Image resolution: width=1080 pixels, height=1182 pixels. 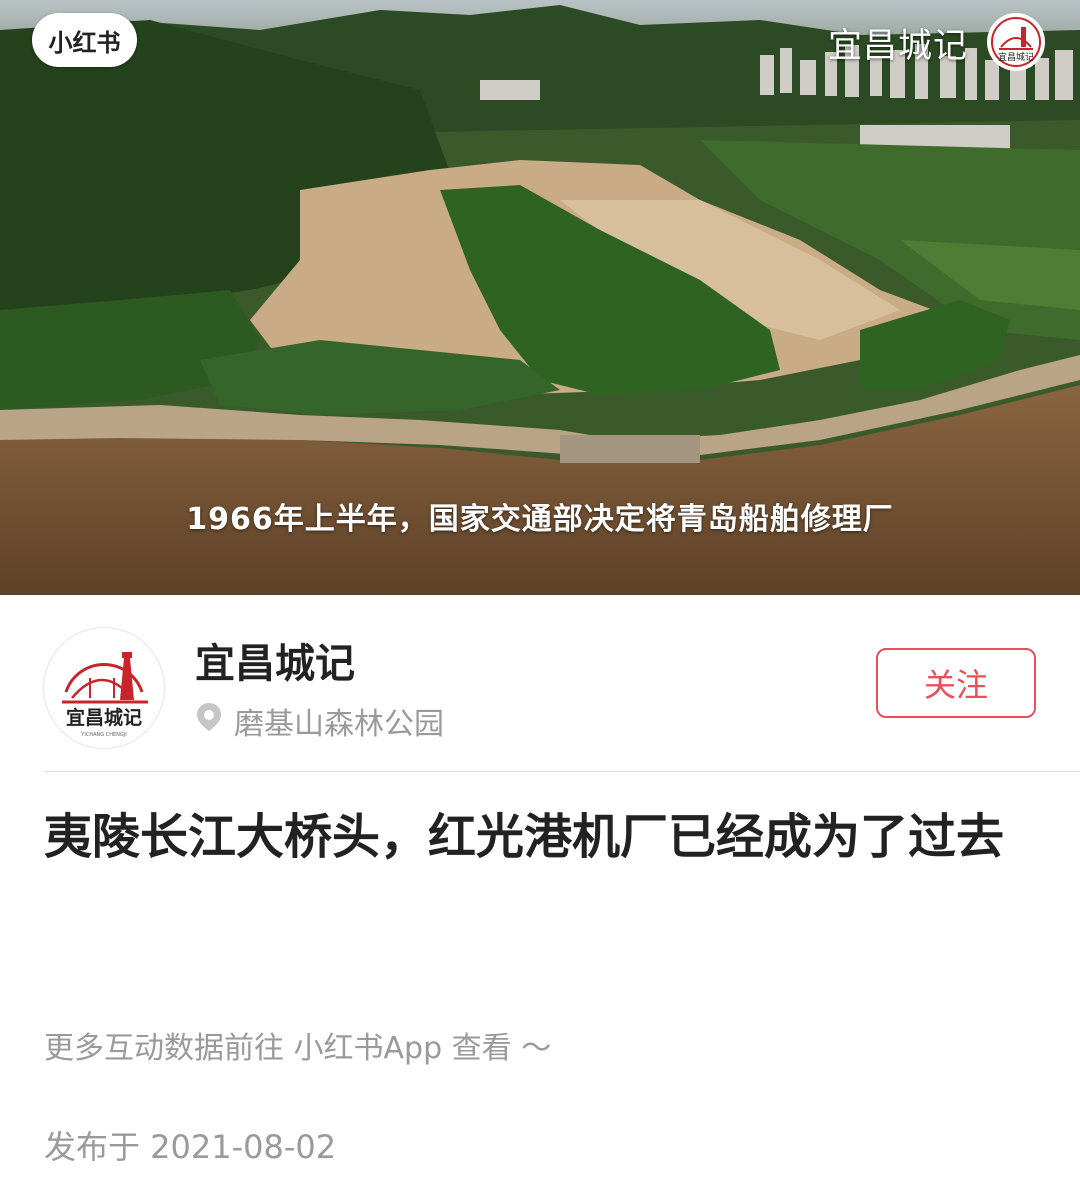 What do you see at coordinates (209, 721) in the screenshot?
I see `location-pin-icon` at bounding box center [209, 721].